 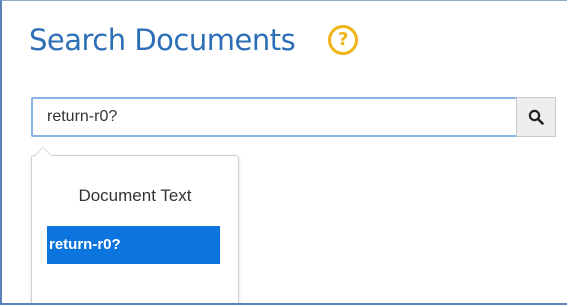 I want to click on search-icon, so click(x=536, y=117).